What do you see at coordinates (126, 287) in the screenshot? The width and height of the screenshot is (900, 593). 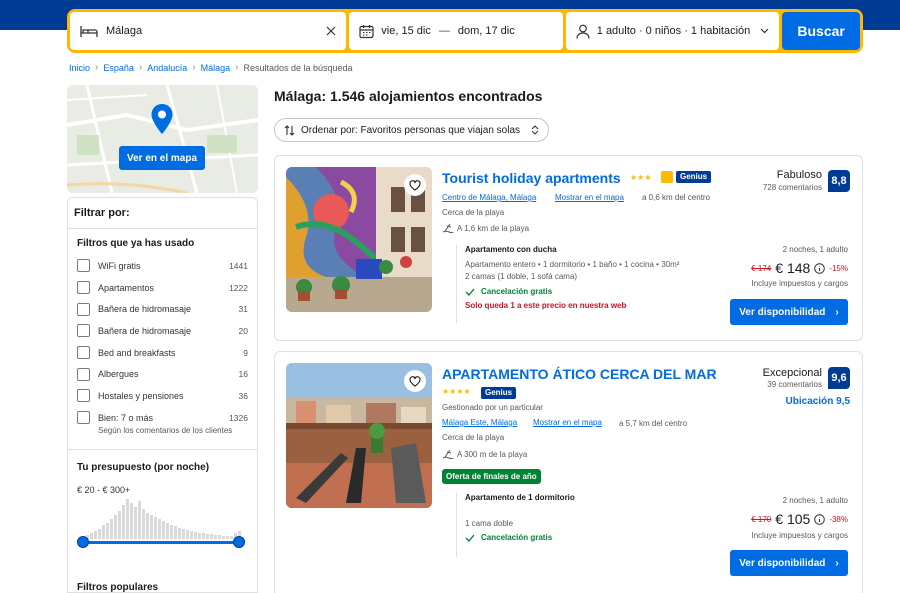 I see `filter-label: Apartamentos` at bounding box center [126, 287].